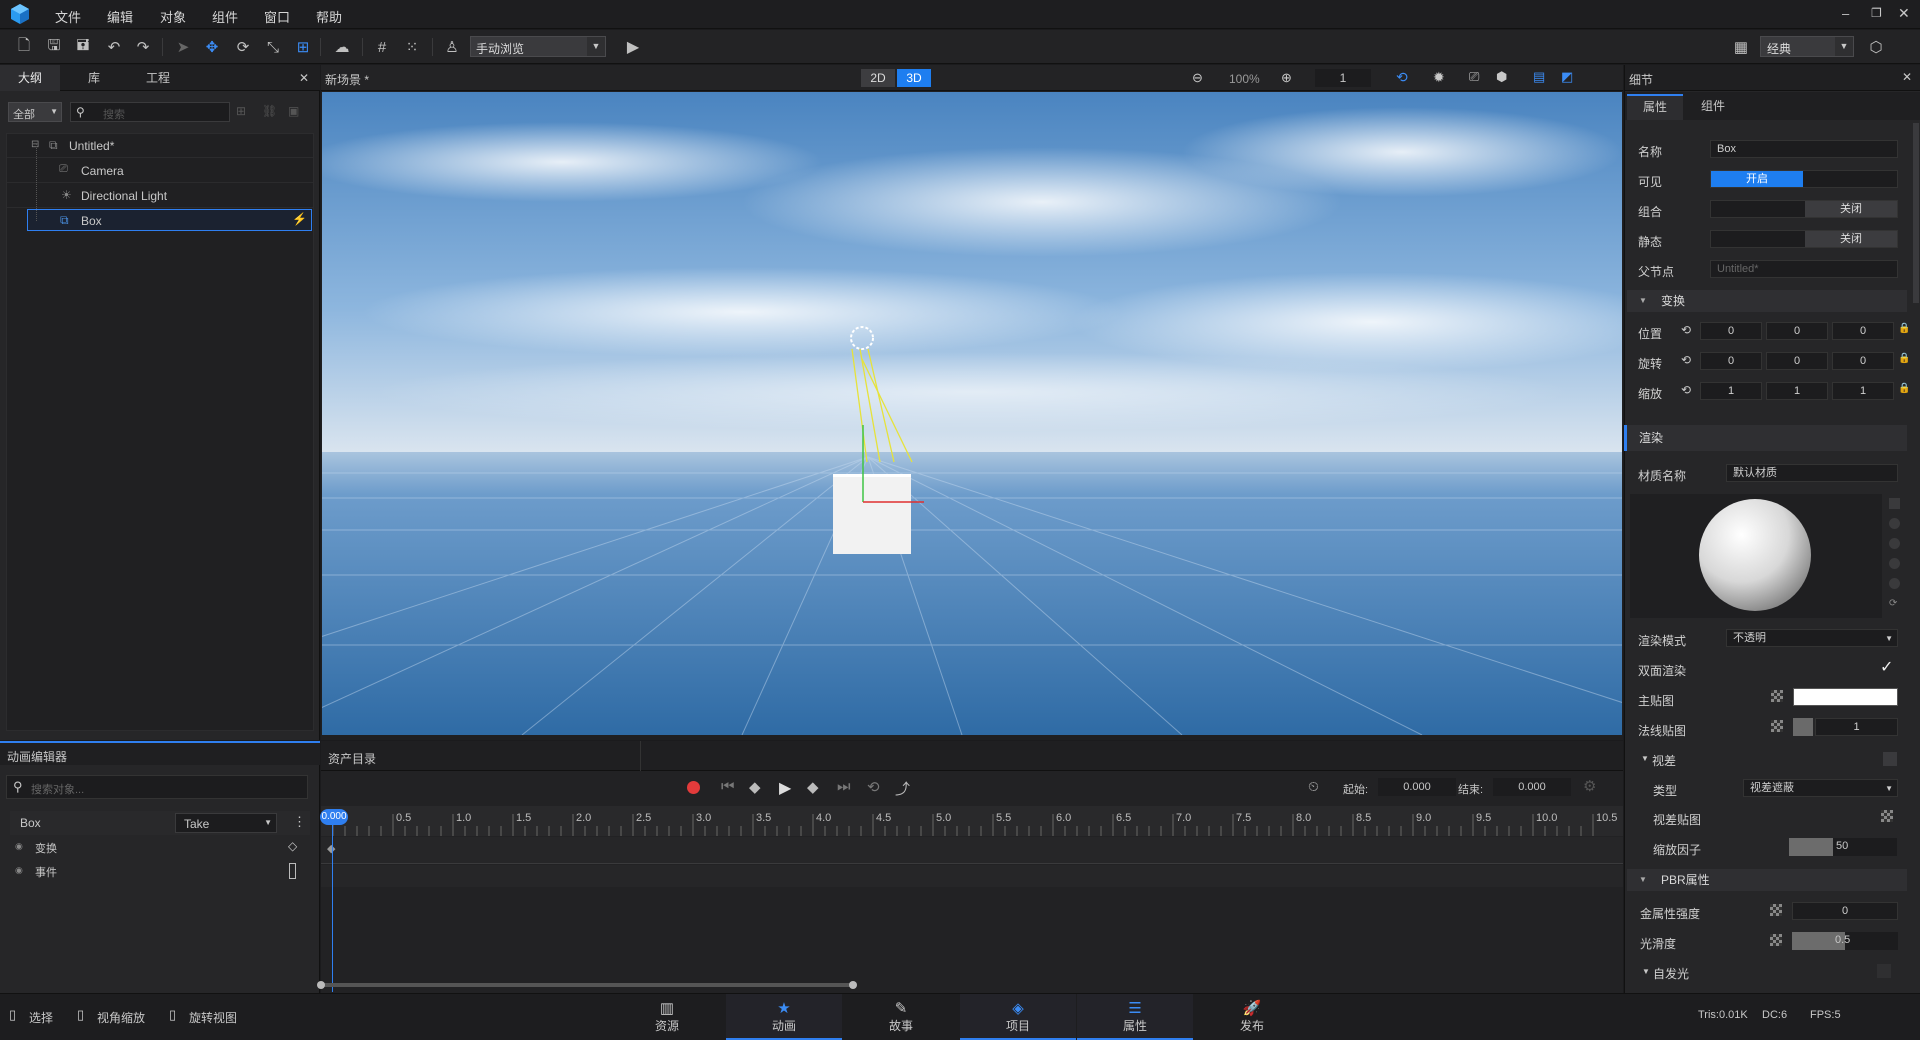  What do you see at coordinates (1863, 331) in the screenshot?
I see `position-z: 0` at bounding box center [1863, 331].